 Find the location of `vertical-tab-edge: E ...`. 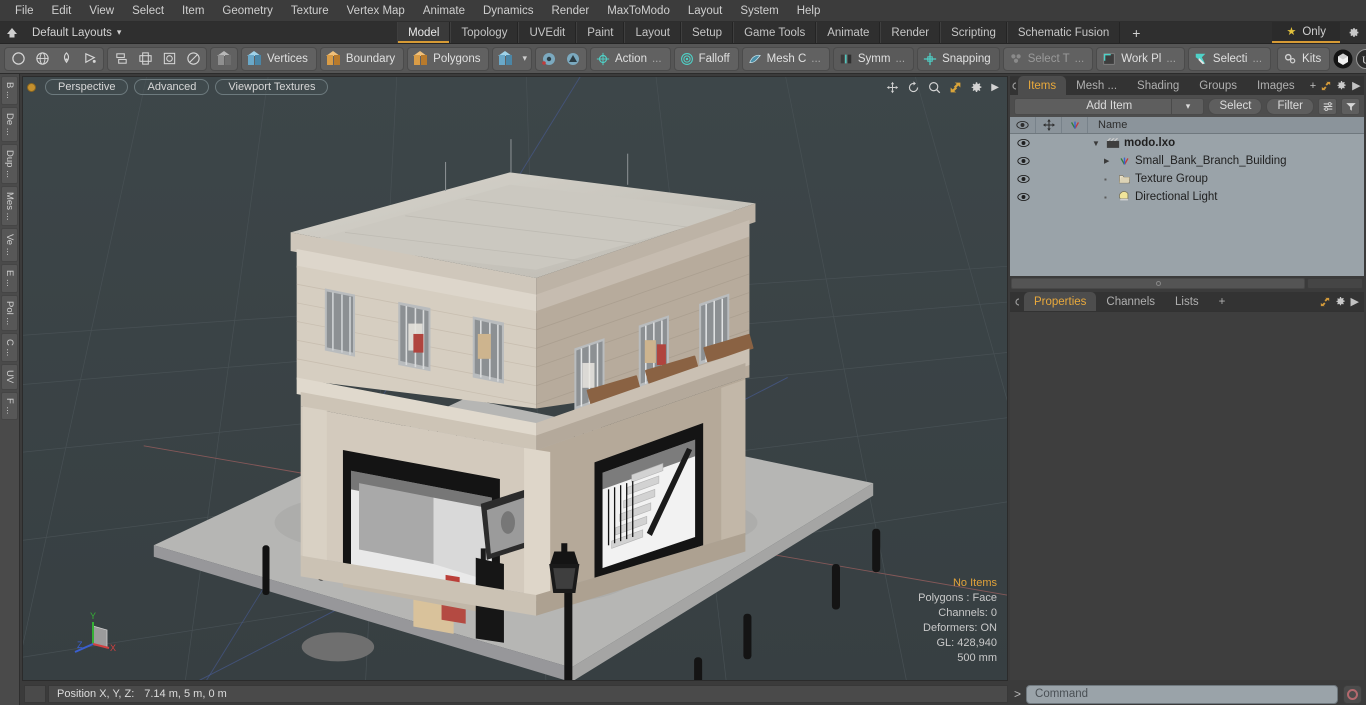

vertical-tab-edge: E ... is located at coordinates (9, 278).